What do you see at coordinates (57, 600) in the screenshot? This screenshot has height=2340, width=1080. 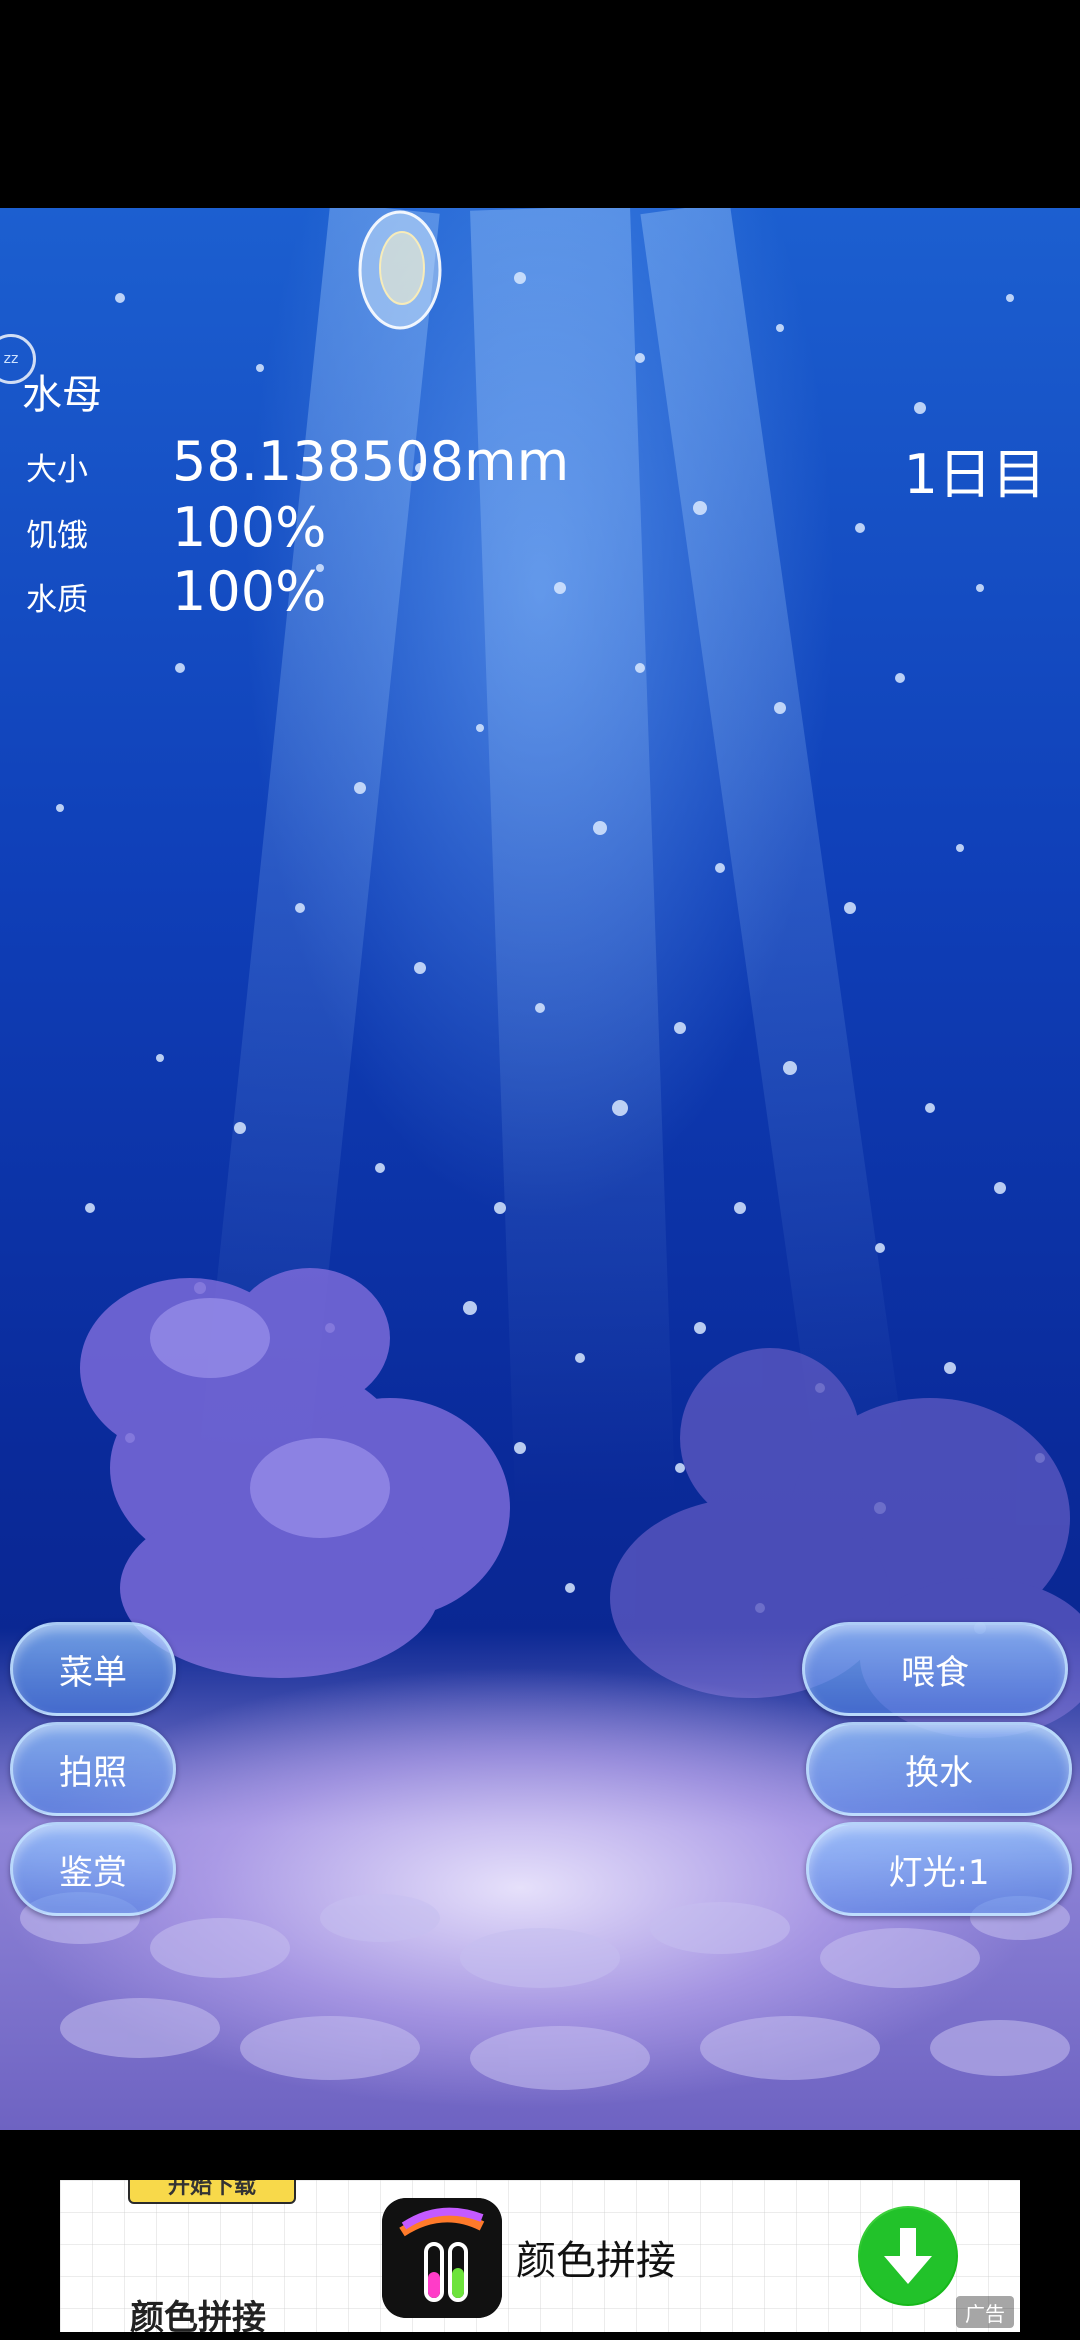 I see `water-quality-label: 水质` at bounding box center [57, 600].